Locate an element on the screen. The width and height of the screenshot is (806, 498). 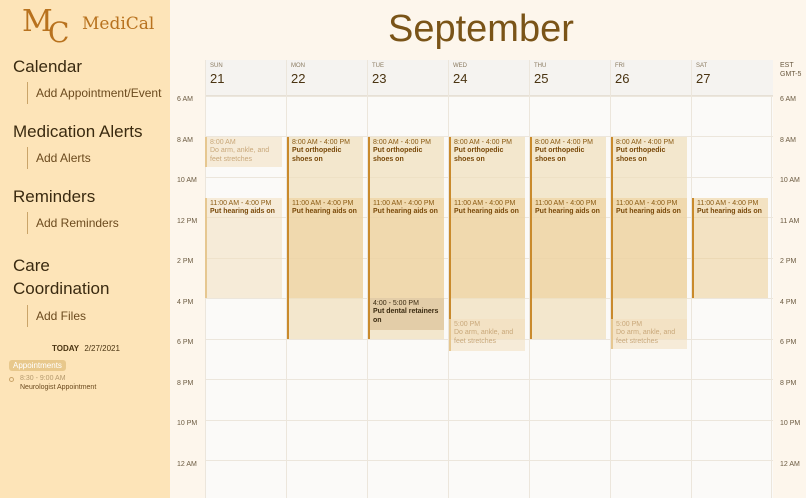
event-title: Put dental retainers on is located at coordinates (406, 316).